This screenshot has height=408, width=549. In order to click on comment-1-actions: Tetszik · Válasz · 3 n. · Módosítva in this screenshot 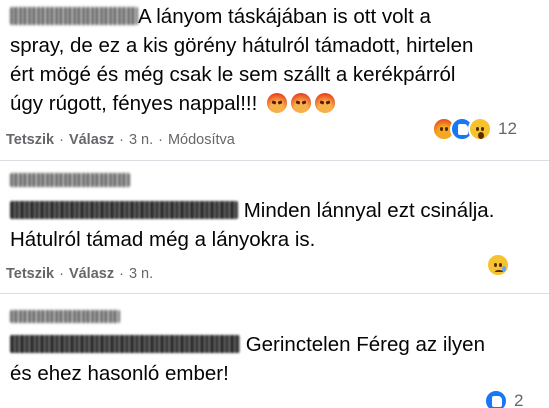, I will do `click(120, 140)`.